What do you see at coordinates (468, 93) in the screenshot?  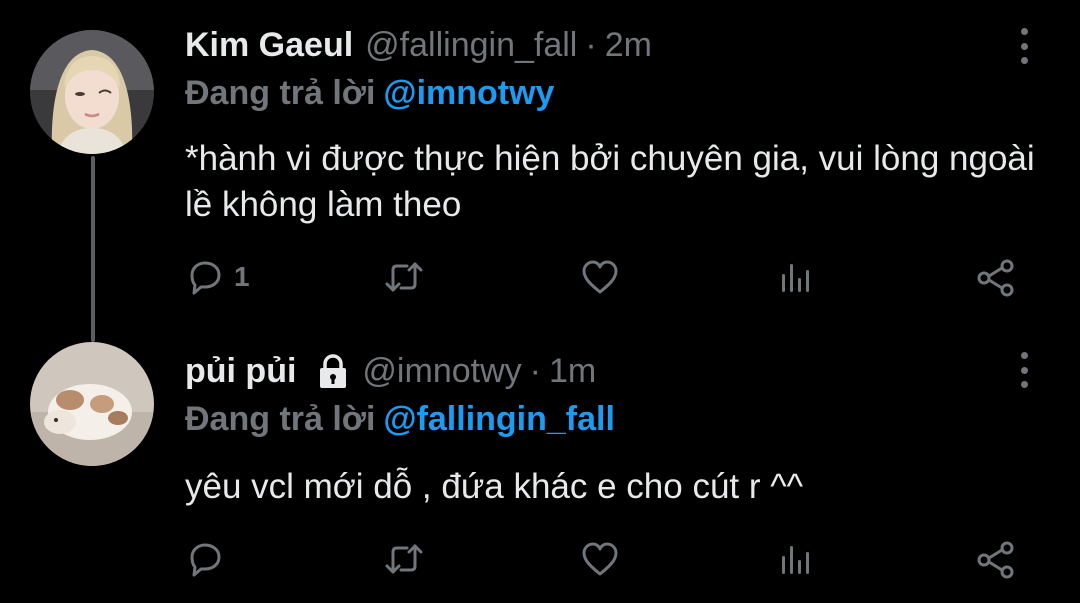 I see `mention-link: @imnotwy` at bounding box center [468, 93].